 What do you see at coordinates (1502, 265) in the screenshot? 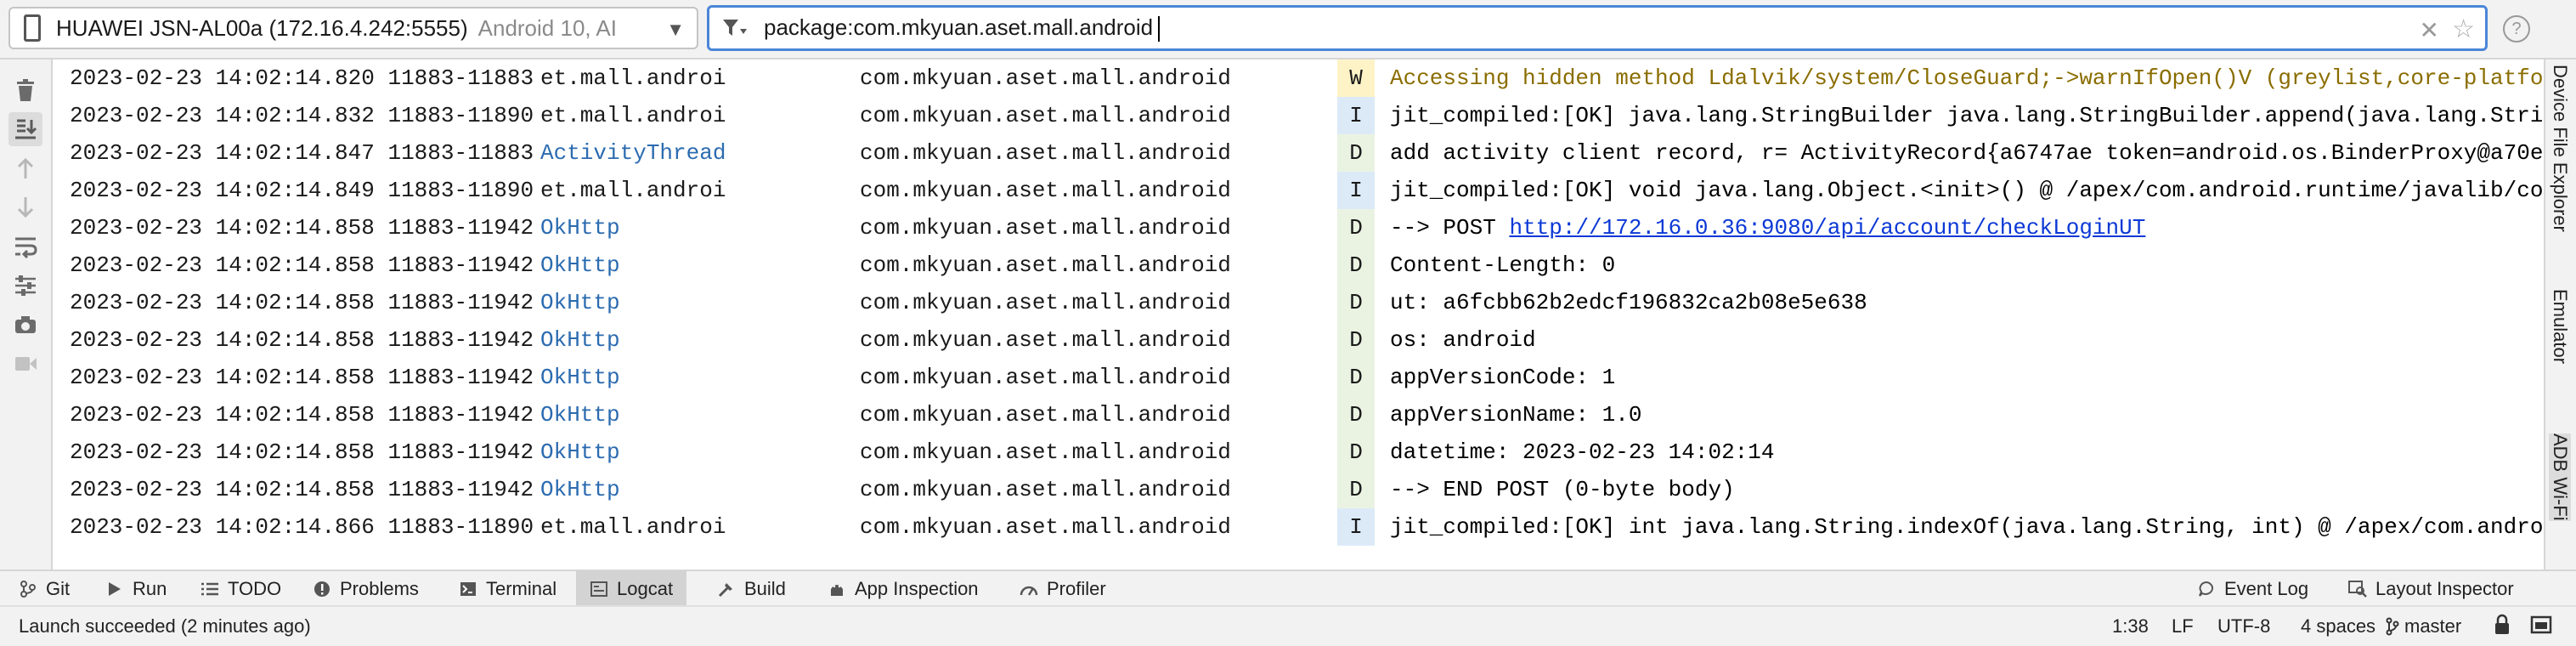
I see `log-message: Content-Length: 0` at bounding box center [1502, 265].